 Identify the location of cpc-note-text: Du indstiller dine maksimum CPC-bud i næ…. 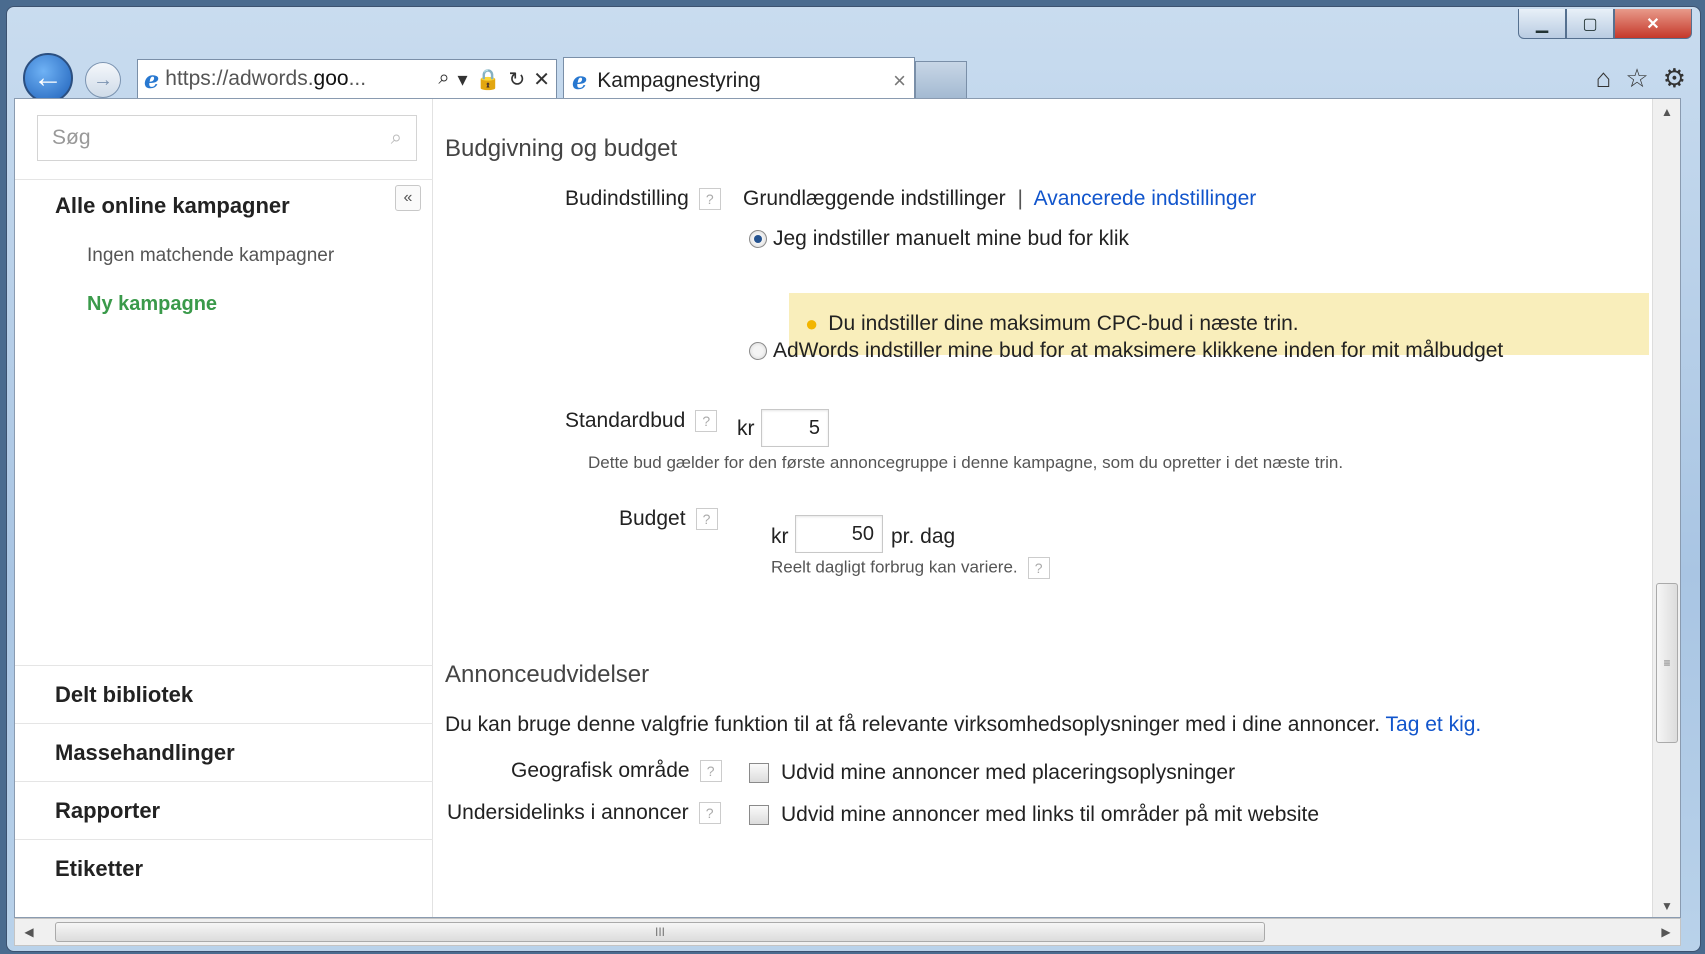
(1063, 323).